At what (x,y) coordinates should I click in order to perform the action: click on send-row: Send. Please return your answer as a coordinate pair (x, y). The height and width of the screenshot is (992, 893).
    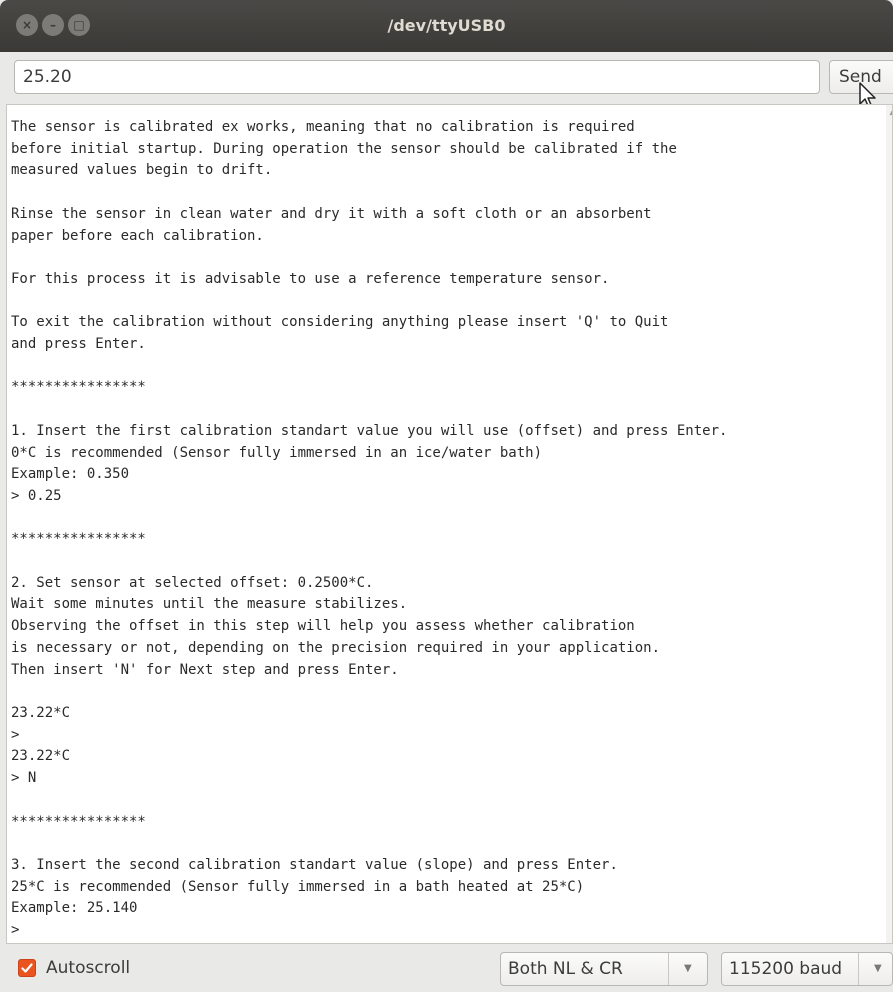
    Looking at the image, I should click on (446, 77).